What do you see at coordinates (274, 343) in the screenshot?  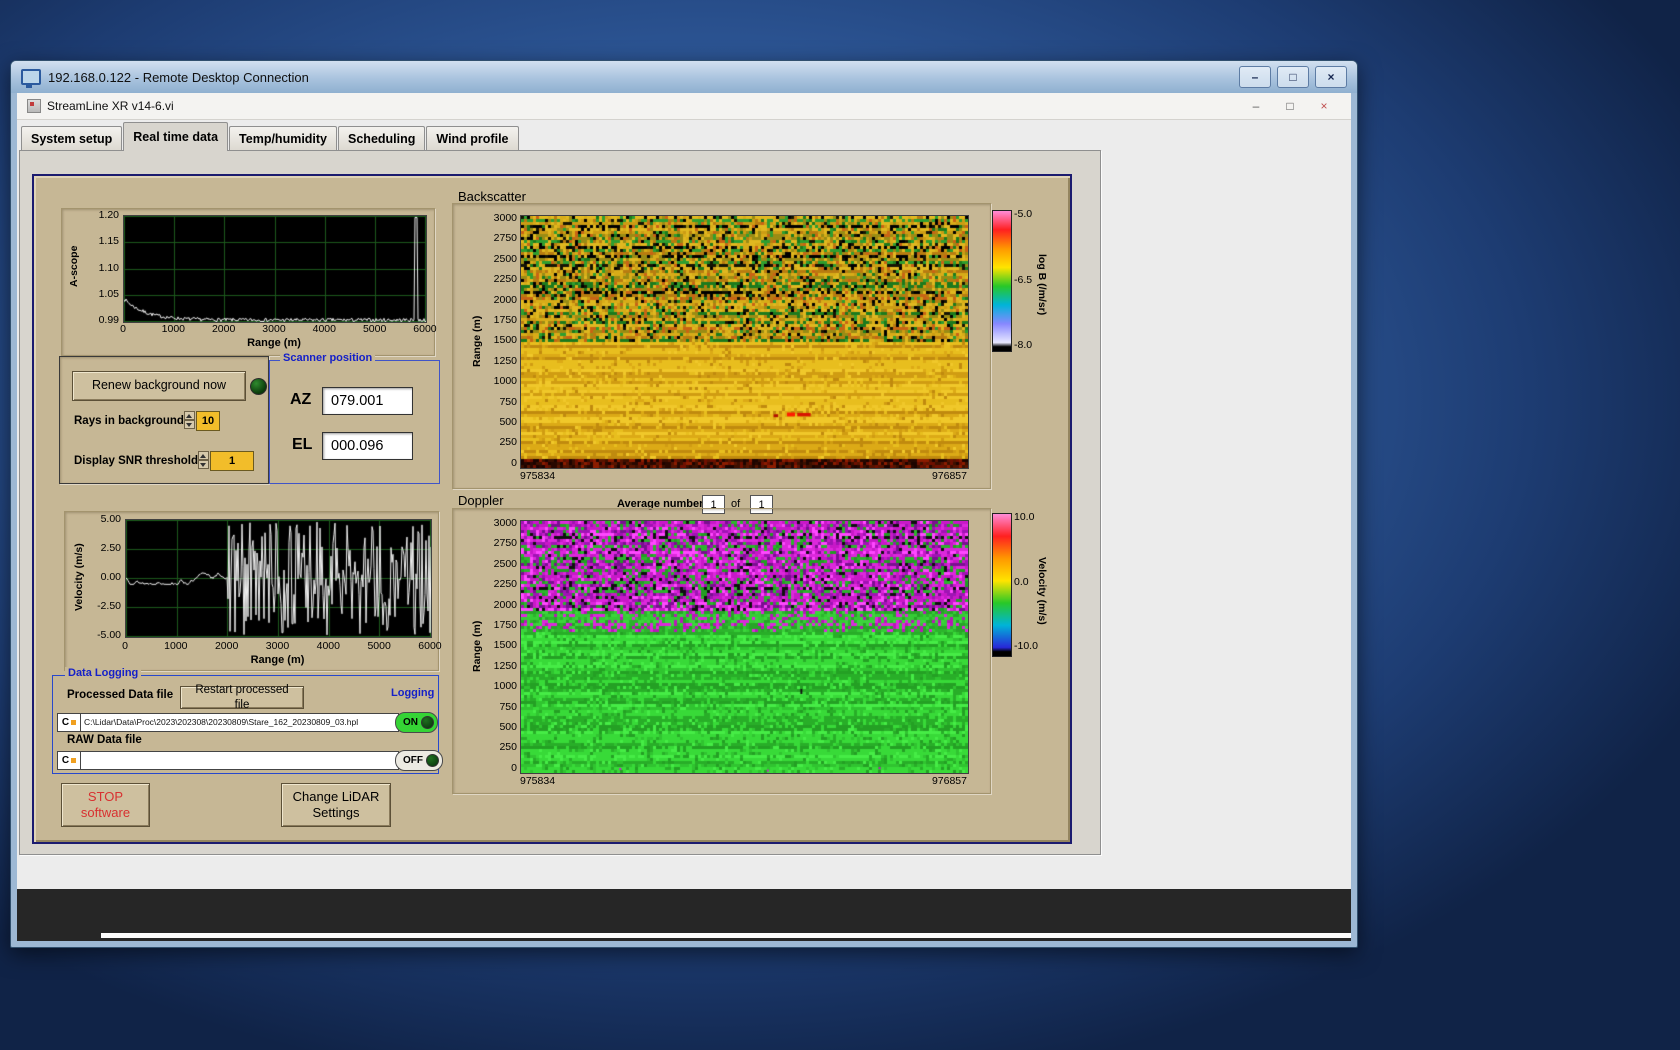 I see `ascope-x-axis-label: Range (m)` at bounding box center [274, 343].